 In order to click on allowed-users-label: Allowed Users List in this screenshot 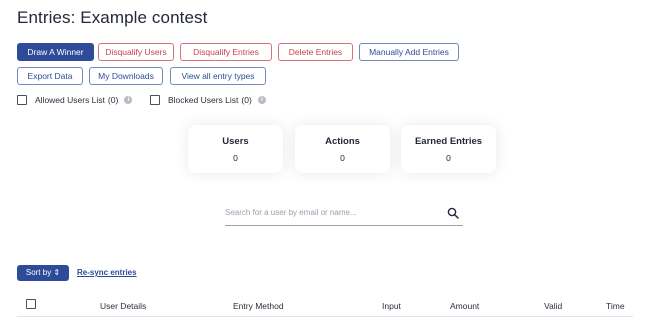, I will do `click(70, 100)`.